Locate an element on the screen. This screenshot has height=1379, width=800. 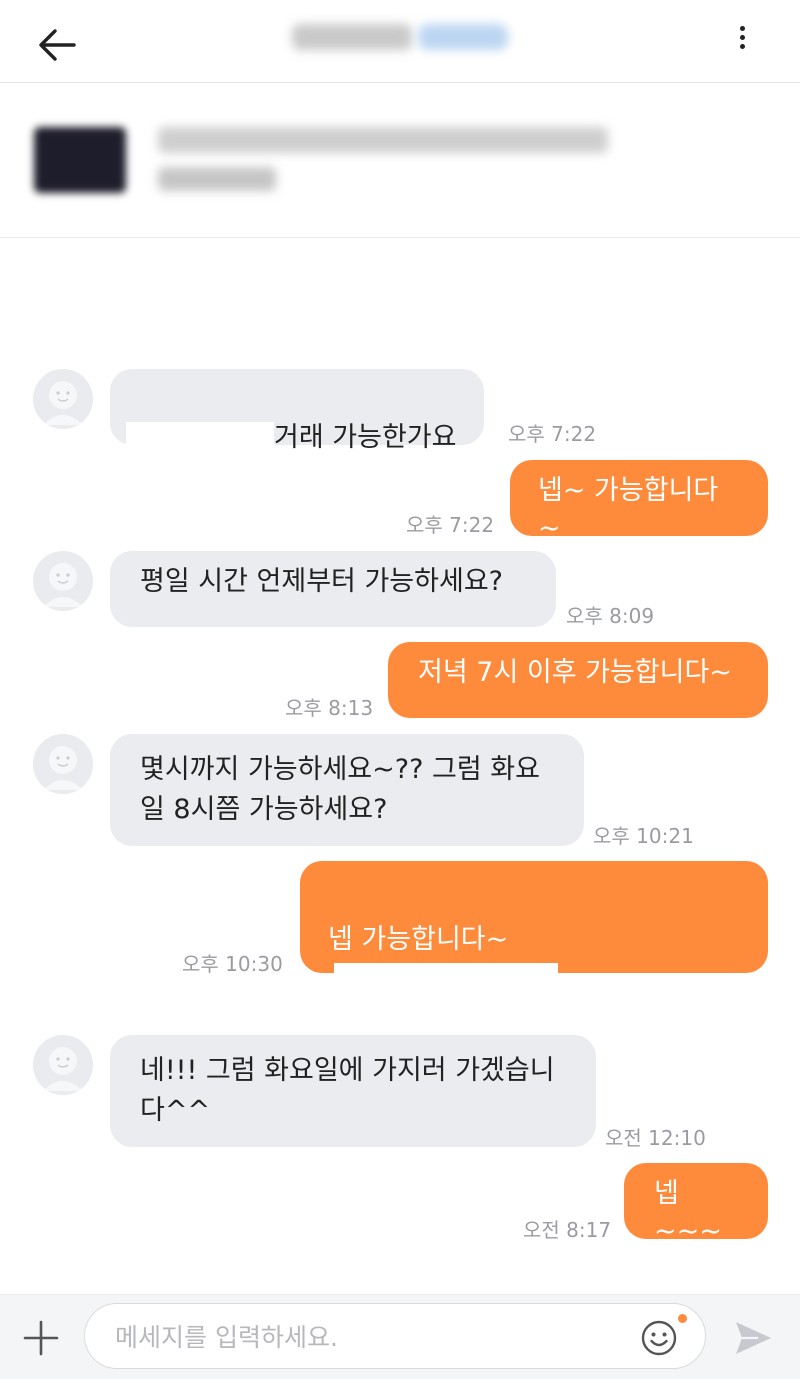
send-icon is located at coordinates (753, 1338).